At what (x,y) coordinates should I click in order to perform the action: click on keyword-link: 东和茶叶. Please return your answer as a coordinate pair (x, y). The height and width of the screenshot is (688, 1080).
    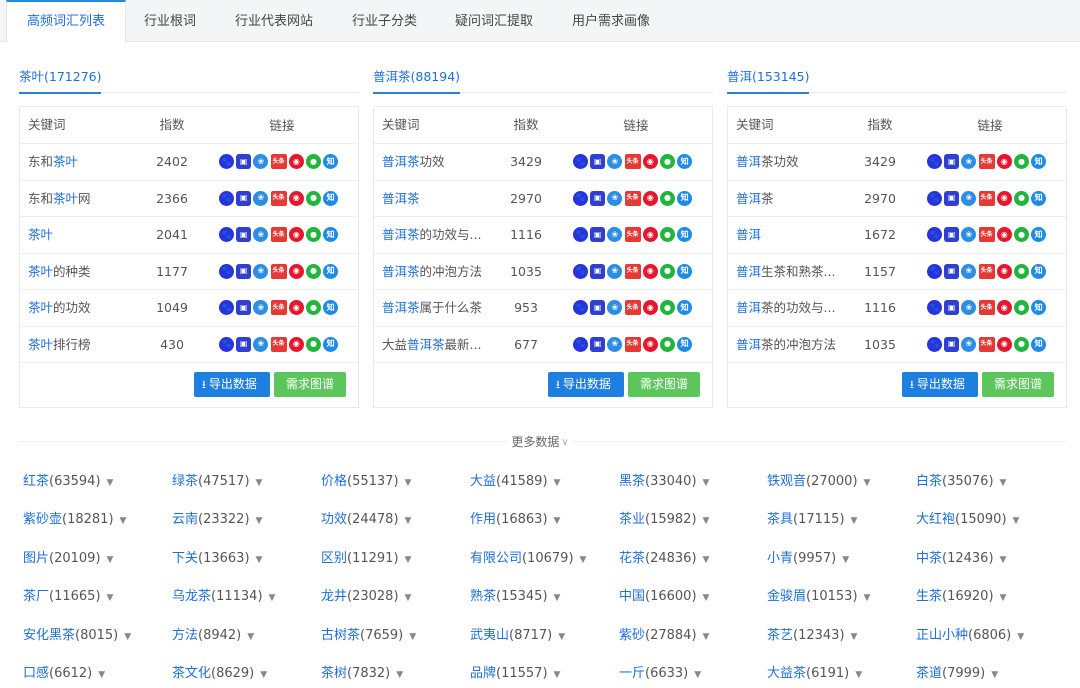
    Looking at the image, I should click on (53, 162).